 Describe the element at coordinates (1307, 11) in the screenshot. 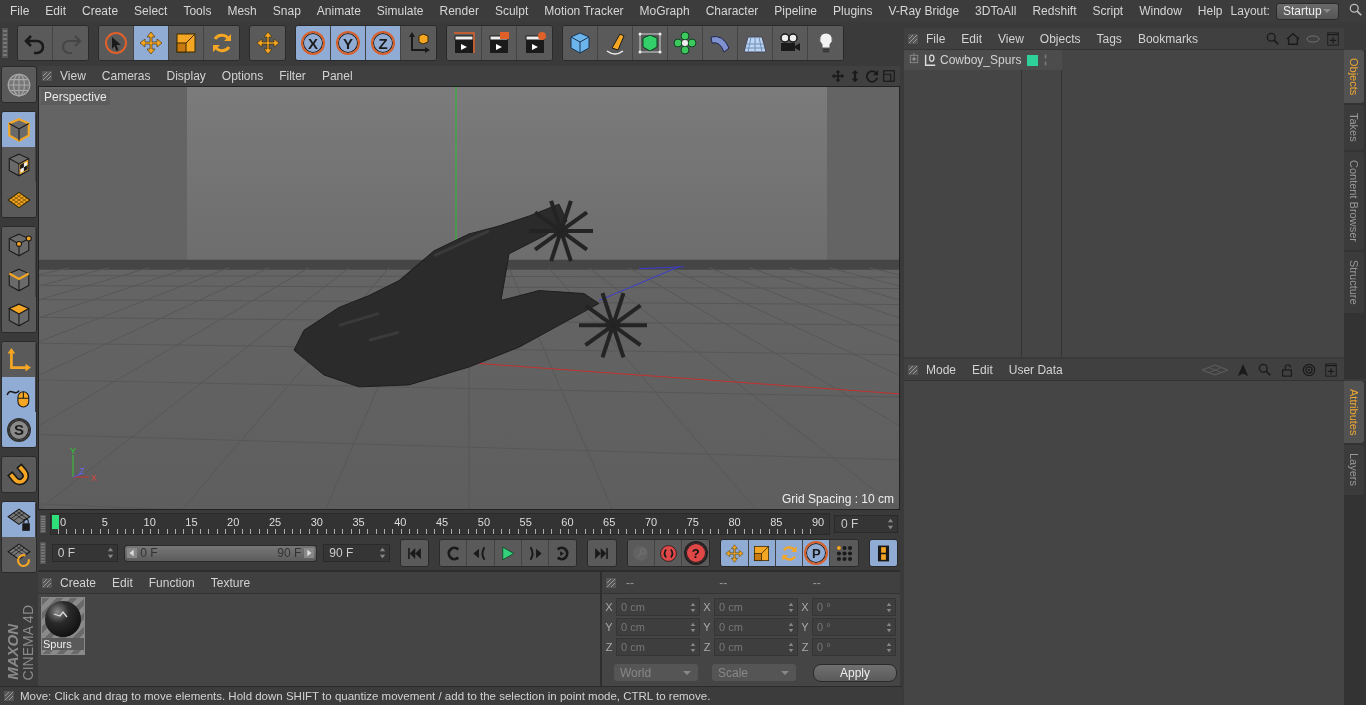

I see `layout-dropdown: Startup` at that location.